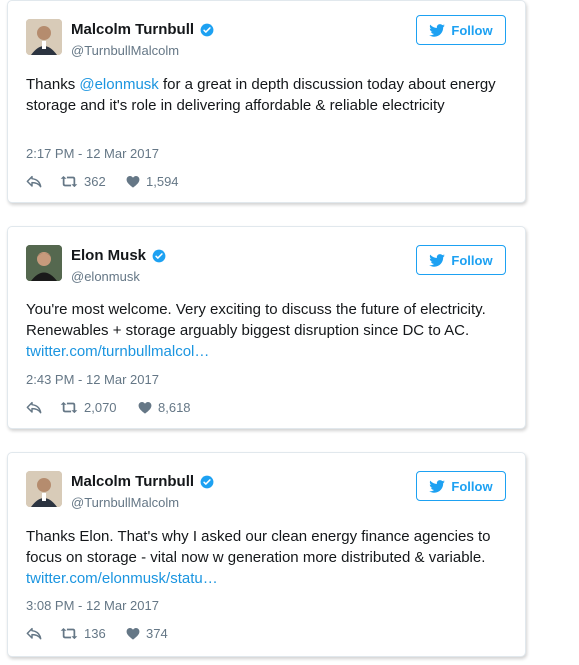 This screenshot has width=579, height=665. I want to click on like-count: 374, so click(157, 633).